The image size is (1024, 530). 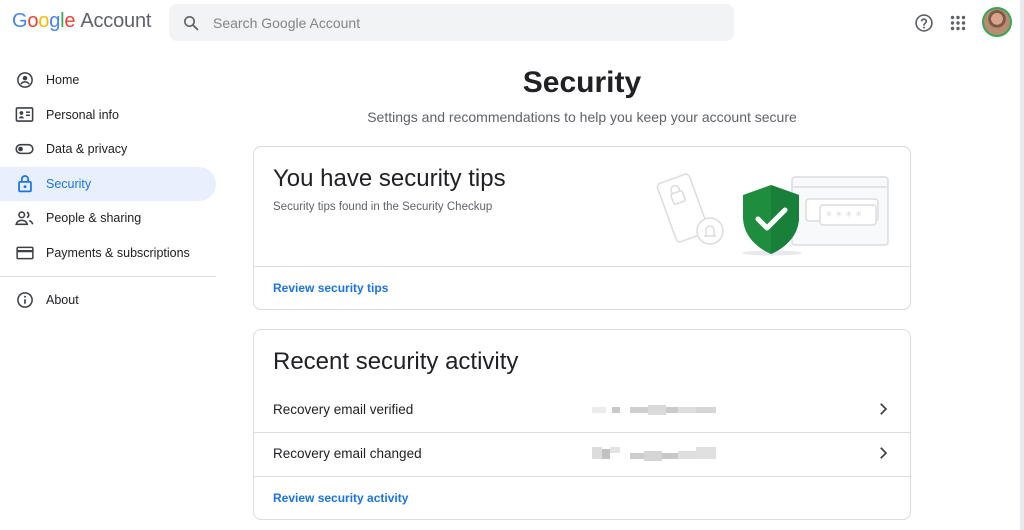 I want to click on help-icon, so click(x=924, y=23).